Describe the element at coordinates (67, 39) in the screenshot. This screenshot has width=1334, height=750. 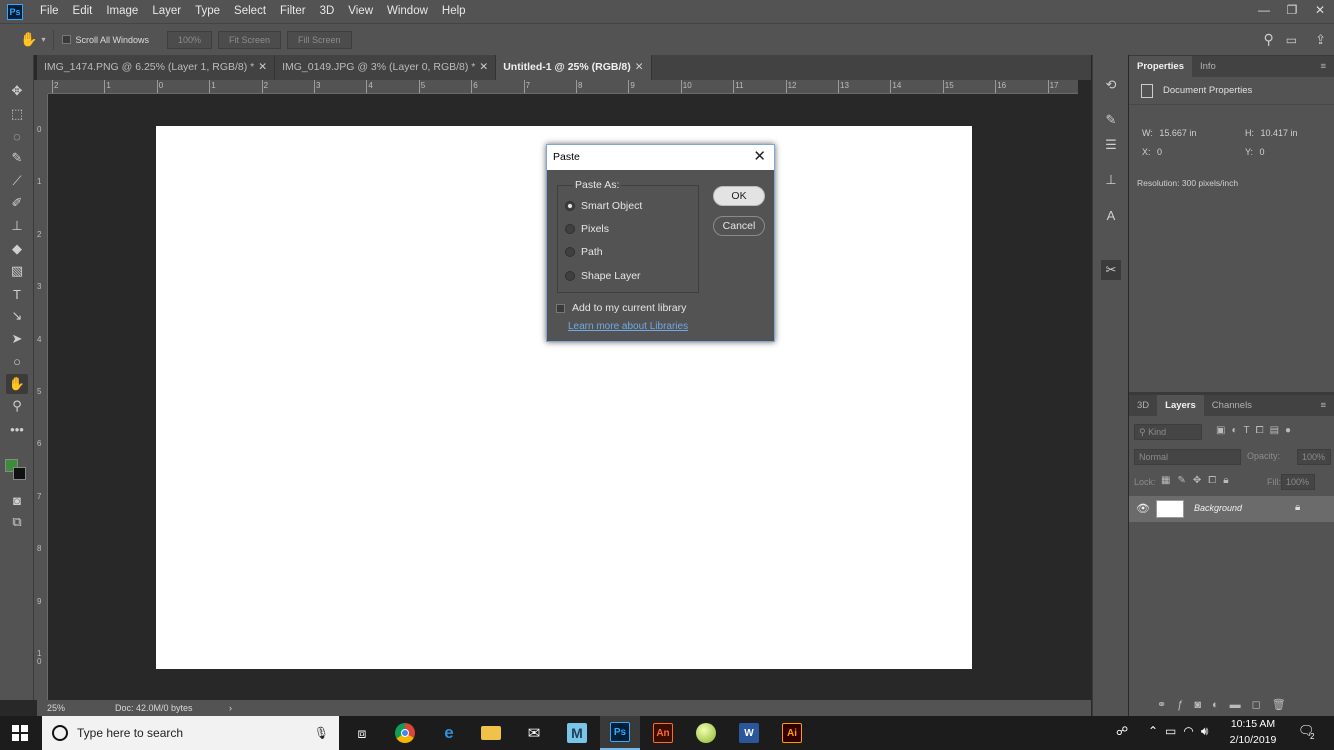
I see `scroll-all-windows-checkbox` at that location.